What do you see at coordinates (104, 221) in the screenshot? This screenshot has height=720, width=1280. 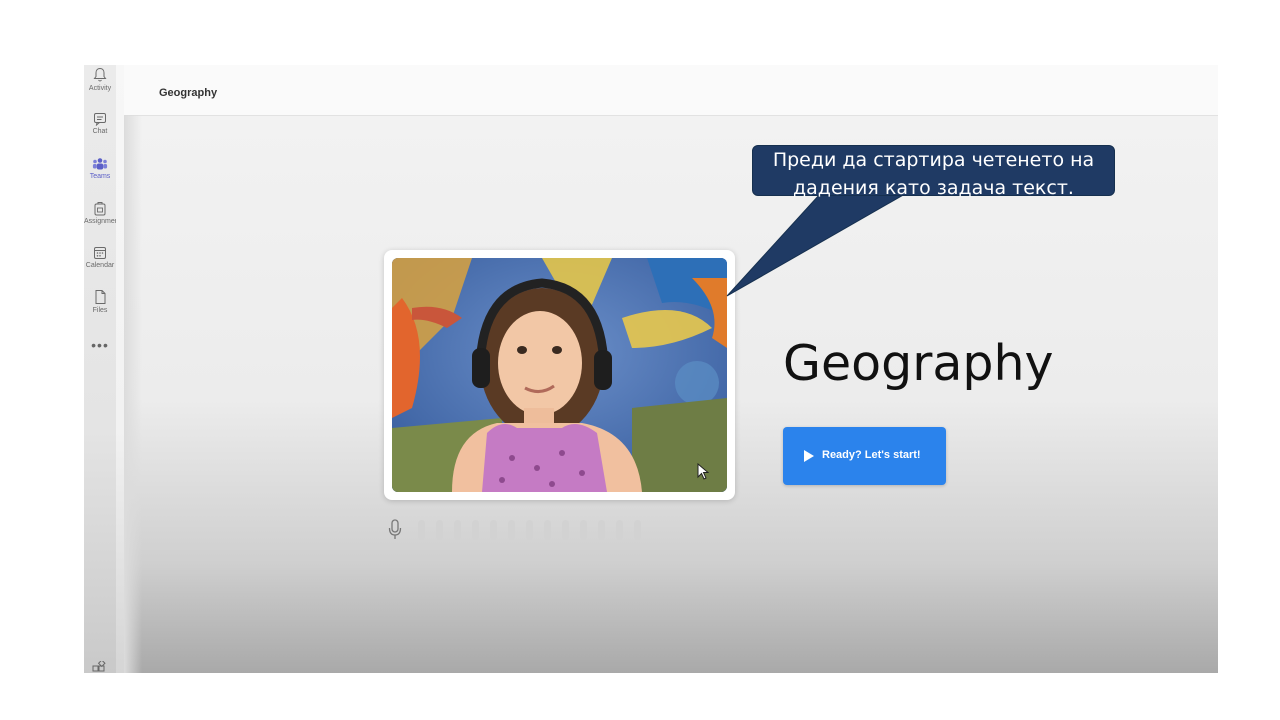 I see `rail-label-assignments: Assignments` at bounding box center [104, 221].